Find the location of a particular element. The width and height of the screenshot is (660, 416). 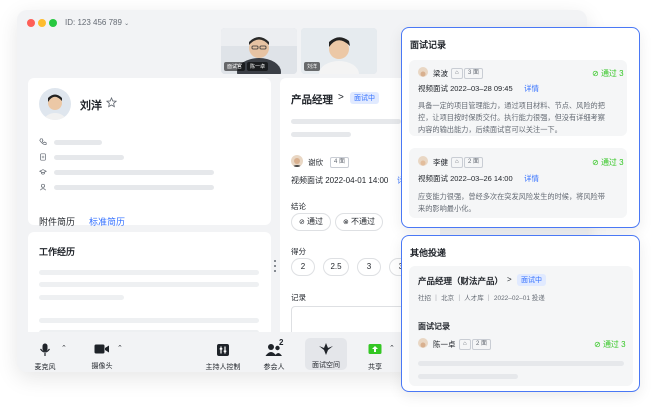

phone-icon is located at coordinates (43, 141).